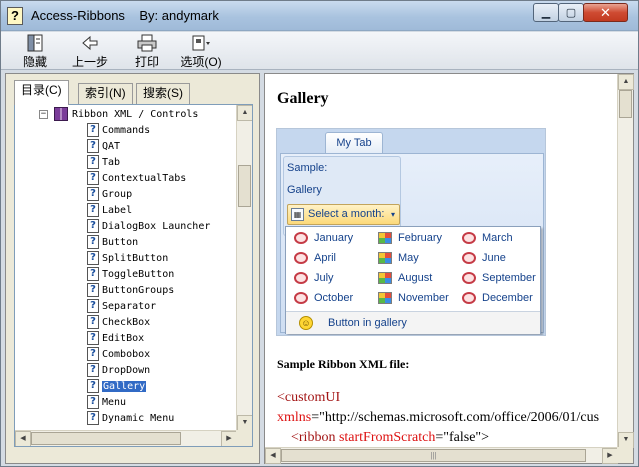  I want to click on maximize-button: ▢, so click(571, 12).